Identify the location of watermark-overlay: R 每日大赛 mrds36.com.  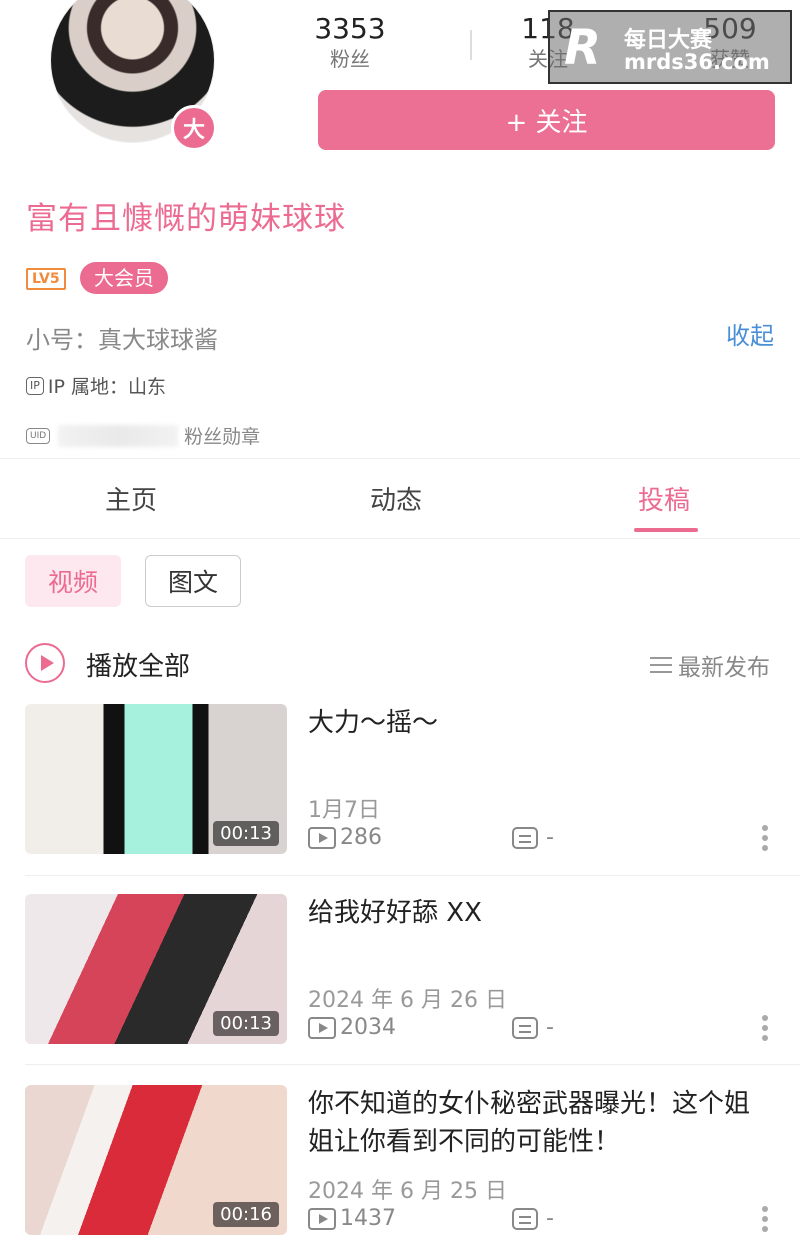
(670, 47).